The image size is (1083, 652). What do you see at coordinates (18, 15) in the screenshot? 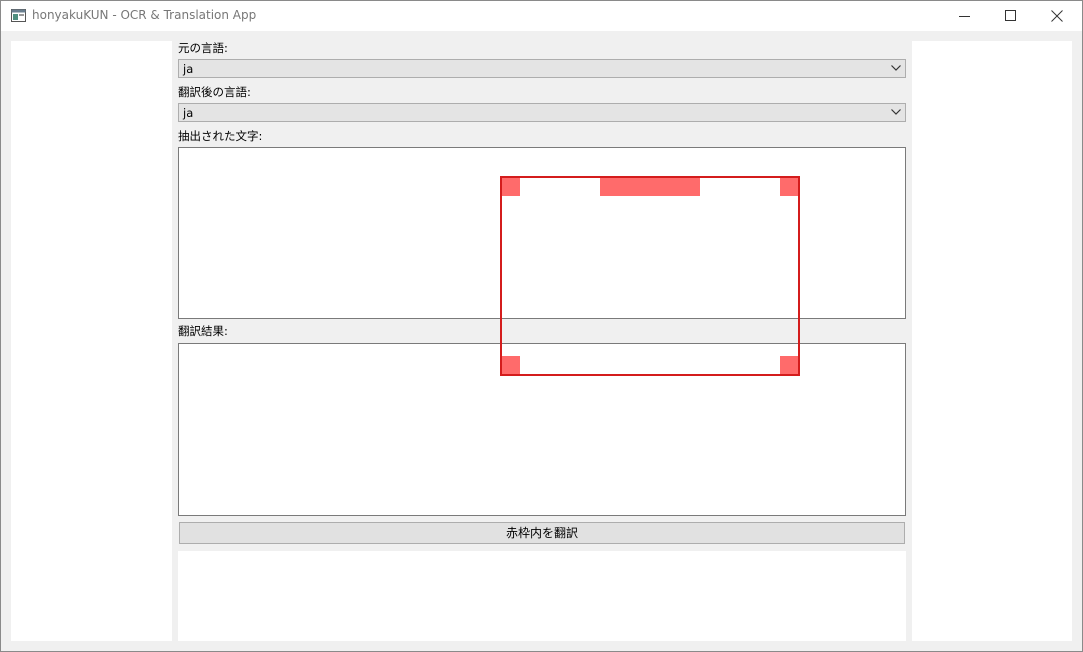
I see `app-icon` at bounding box center [18, 15].